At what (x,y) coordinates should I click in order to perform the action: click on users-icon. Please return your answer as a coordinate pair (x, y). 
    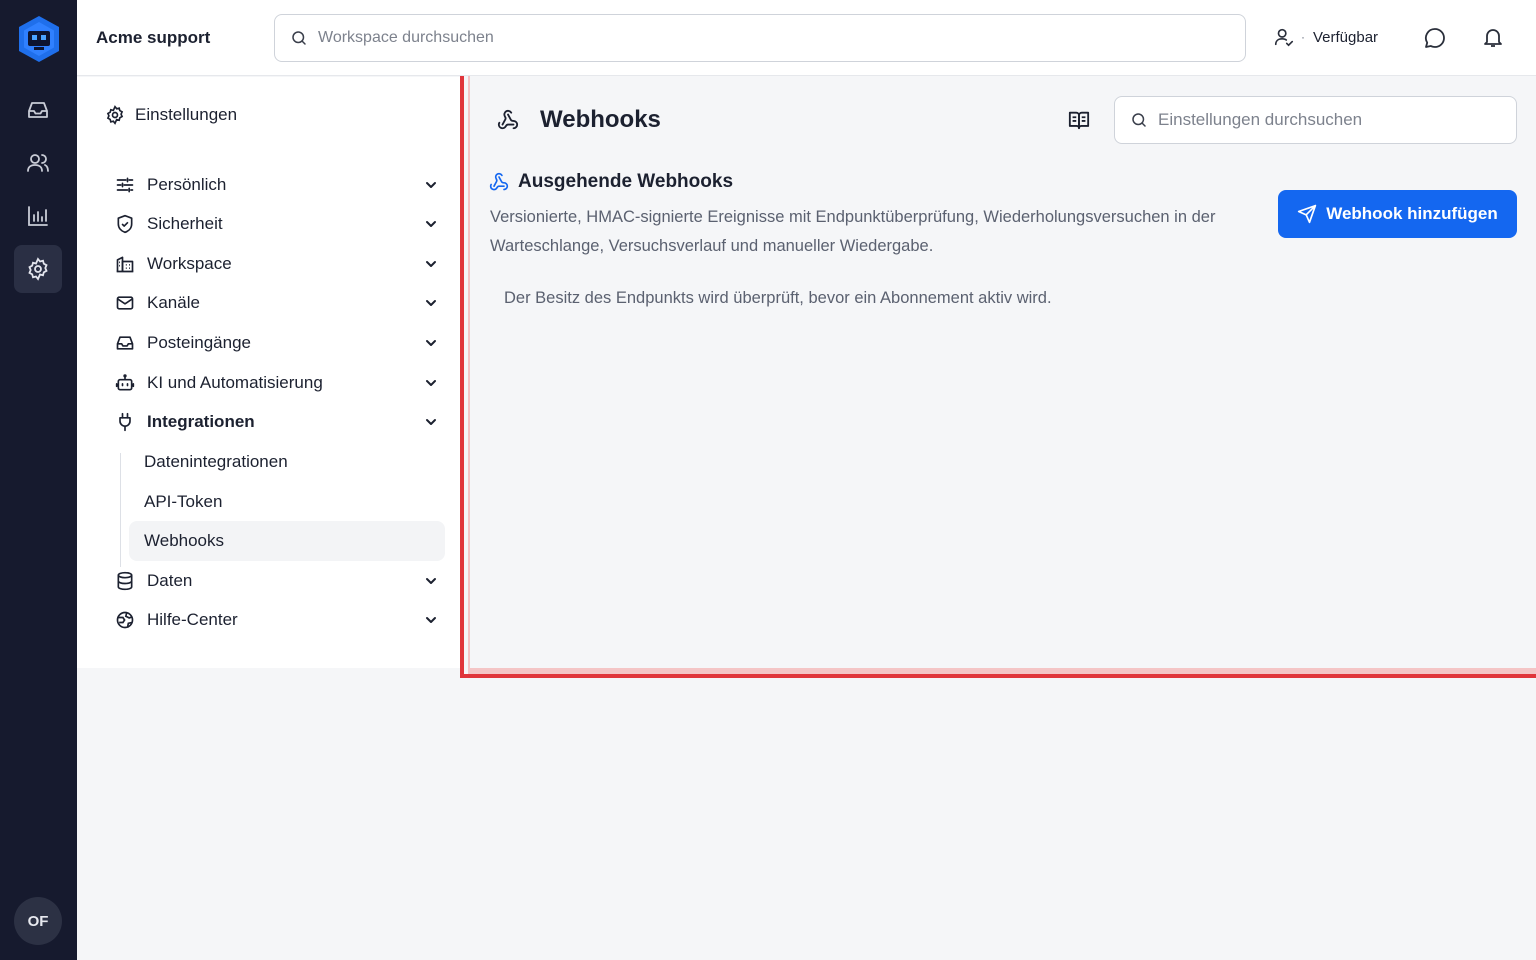
    Looking at the image, I should click on (38, 163).